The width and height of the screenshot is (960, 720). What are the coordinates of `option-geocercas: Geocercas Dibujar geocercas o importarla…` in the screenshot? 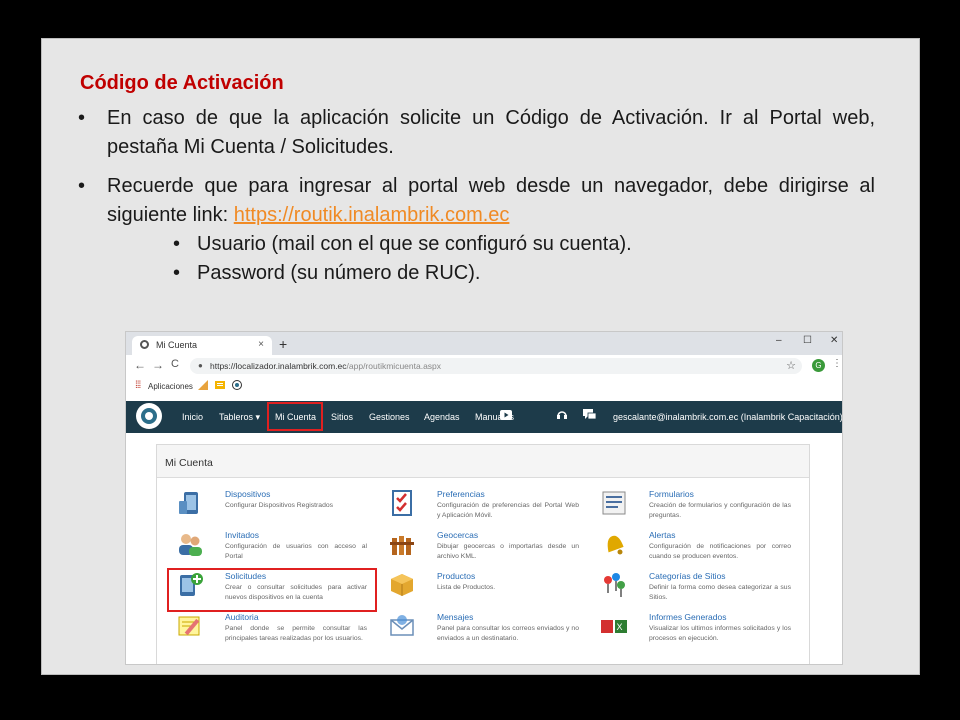 It's located at (488, 550).